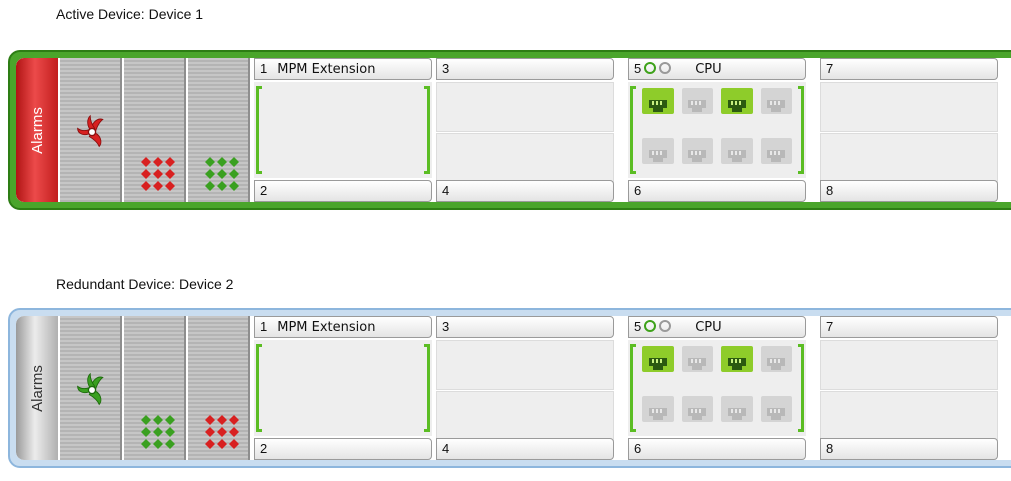 Image resolution: width=1011 pixels, height=481 pixels. I want to click on fan-ok-icon, so click(90, 389).